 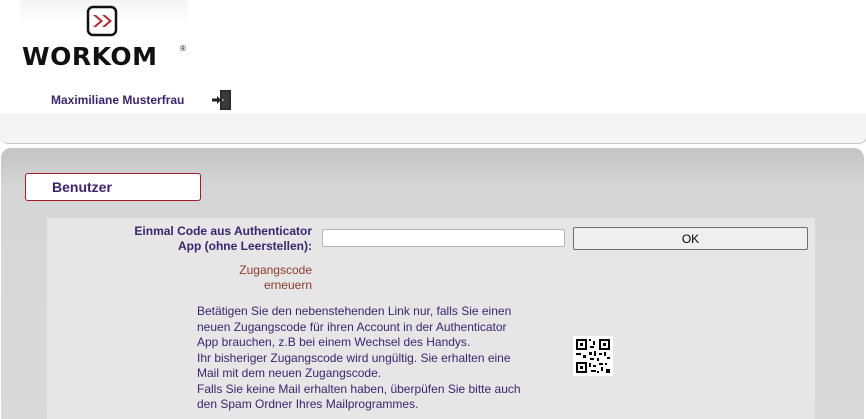 What do you see at coordinates (287, 285) in the screenshot?
I see `renew-link-line-2: erneuern` at bounding box center [287, 285].